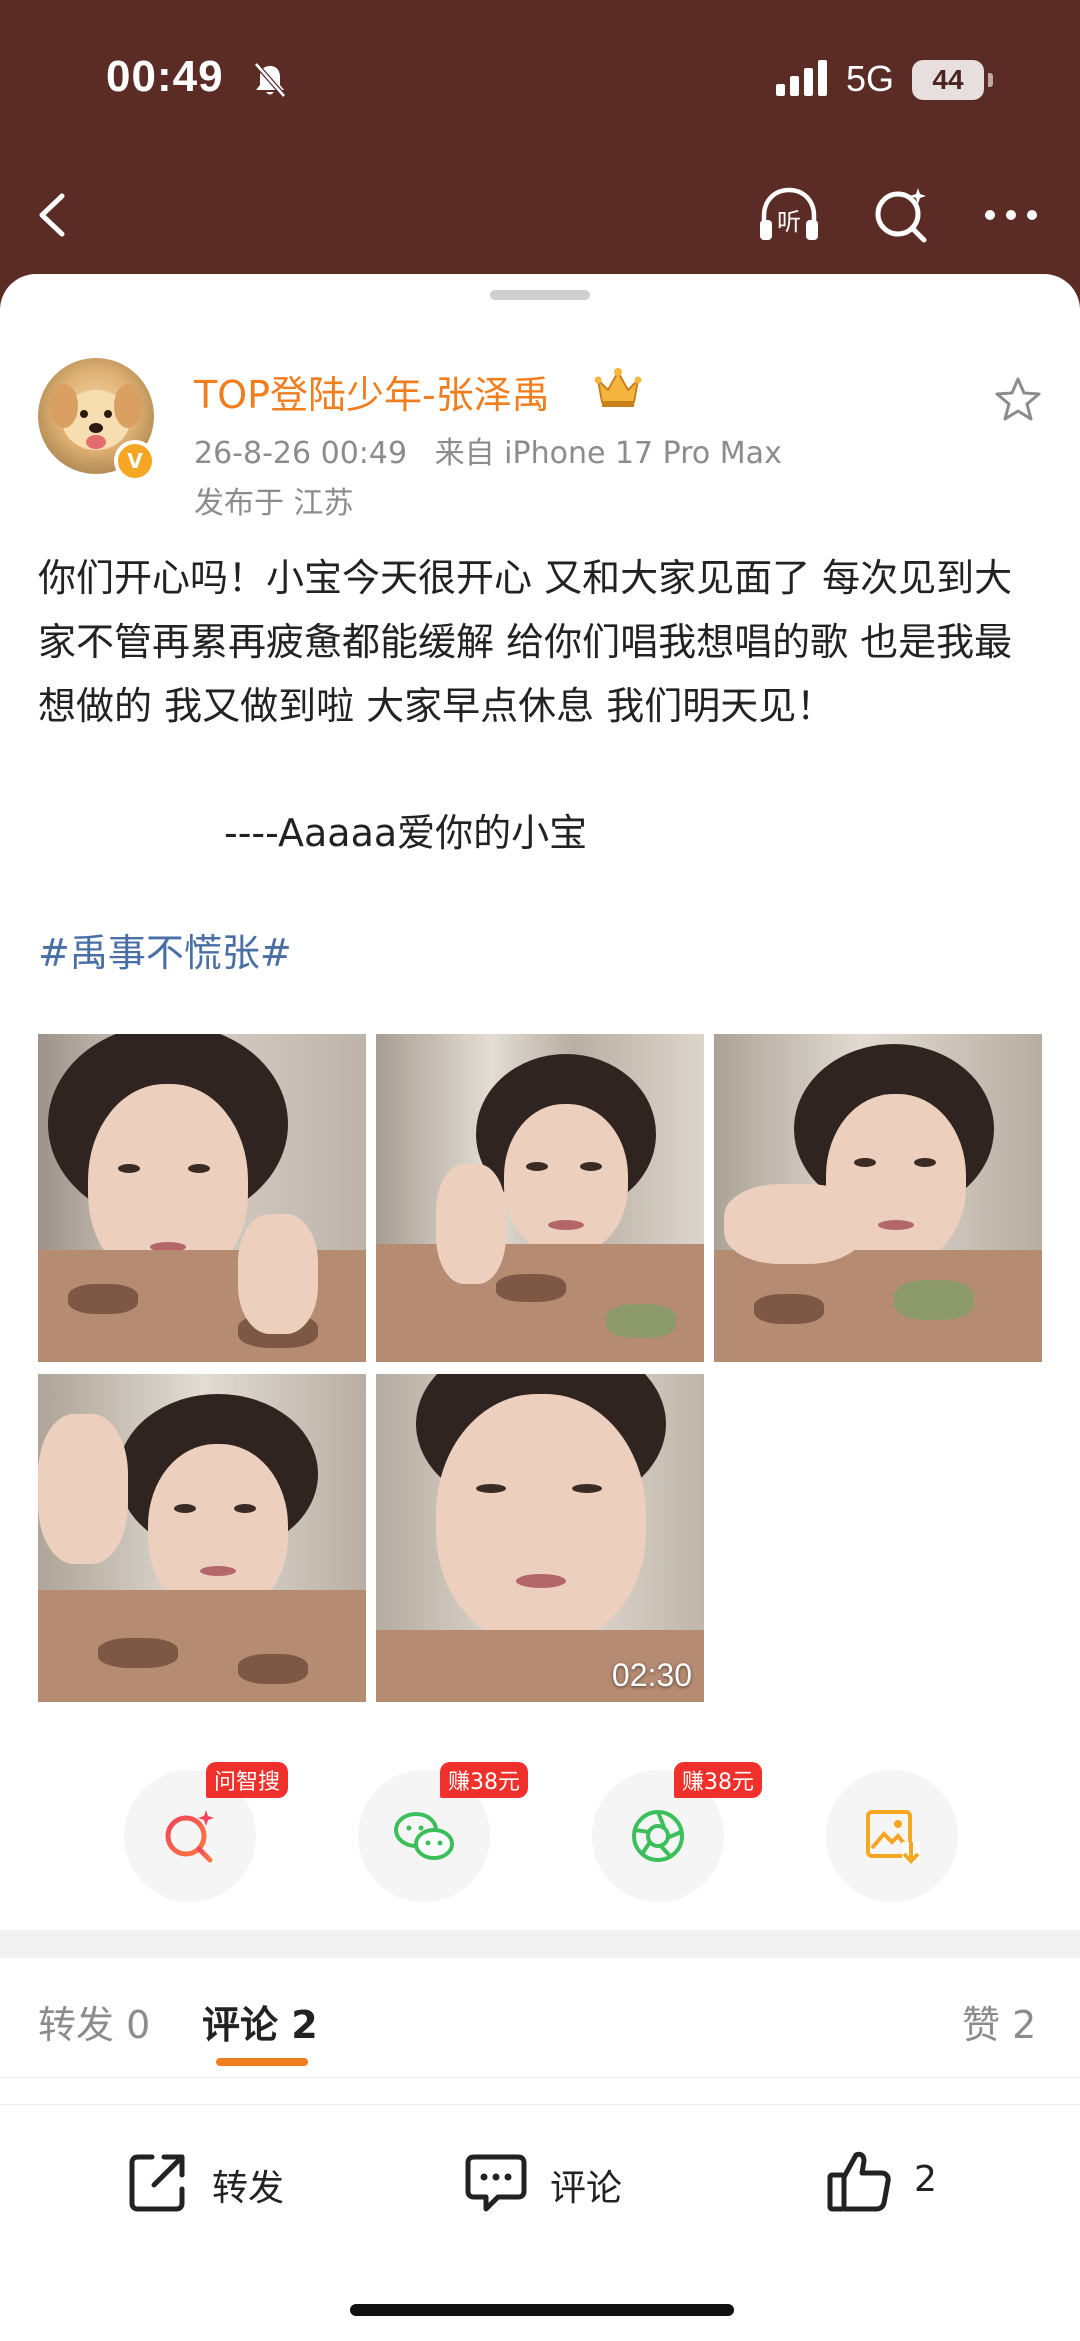 The width and height of the screenshot is (1080, 2341). I want to click on interaction-tabs: 转发 0 评论 2 赞 2, so click(540, 2018).